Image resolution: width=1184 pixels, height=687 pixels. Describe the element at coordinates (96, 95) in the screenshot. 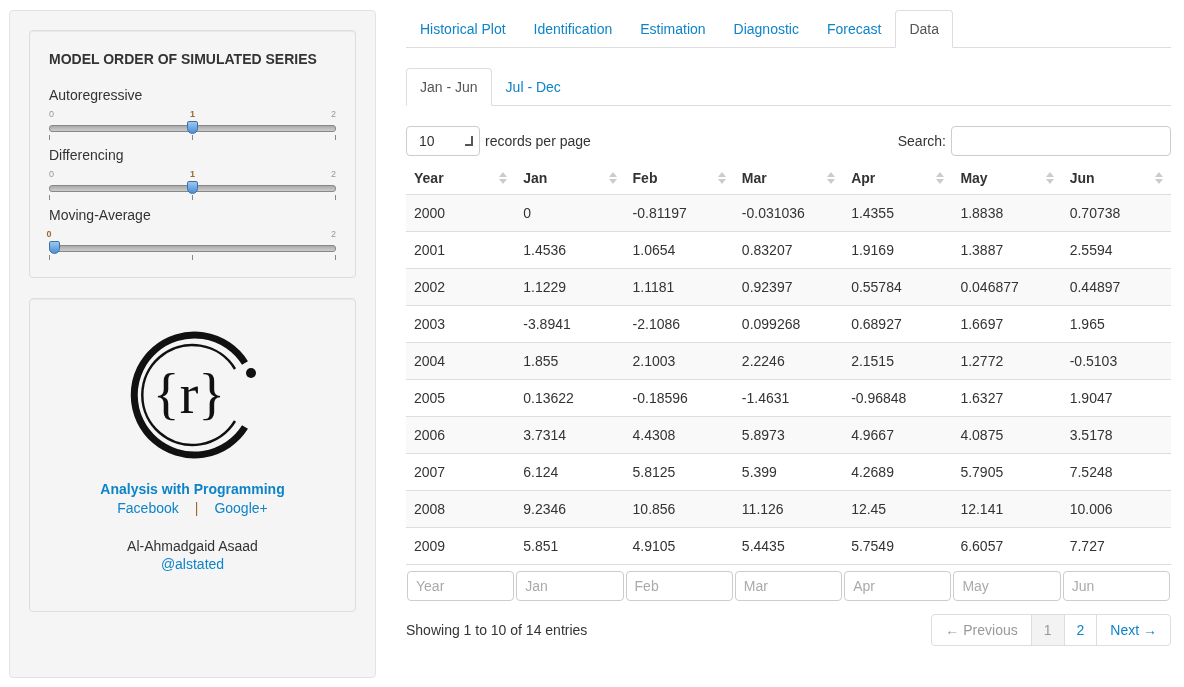

I see `slider-label: Autoregressive` at that location.